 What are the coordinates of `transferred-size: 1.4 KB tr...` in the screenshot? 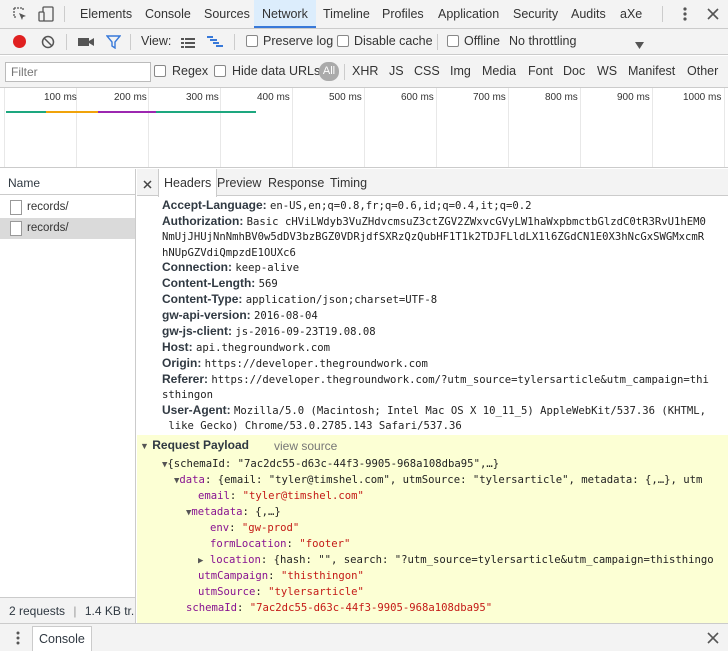 It's located at (109, 611).